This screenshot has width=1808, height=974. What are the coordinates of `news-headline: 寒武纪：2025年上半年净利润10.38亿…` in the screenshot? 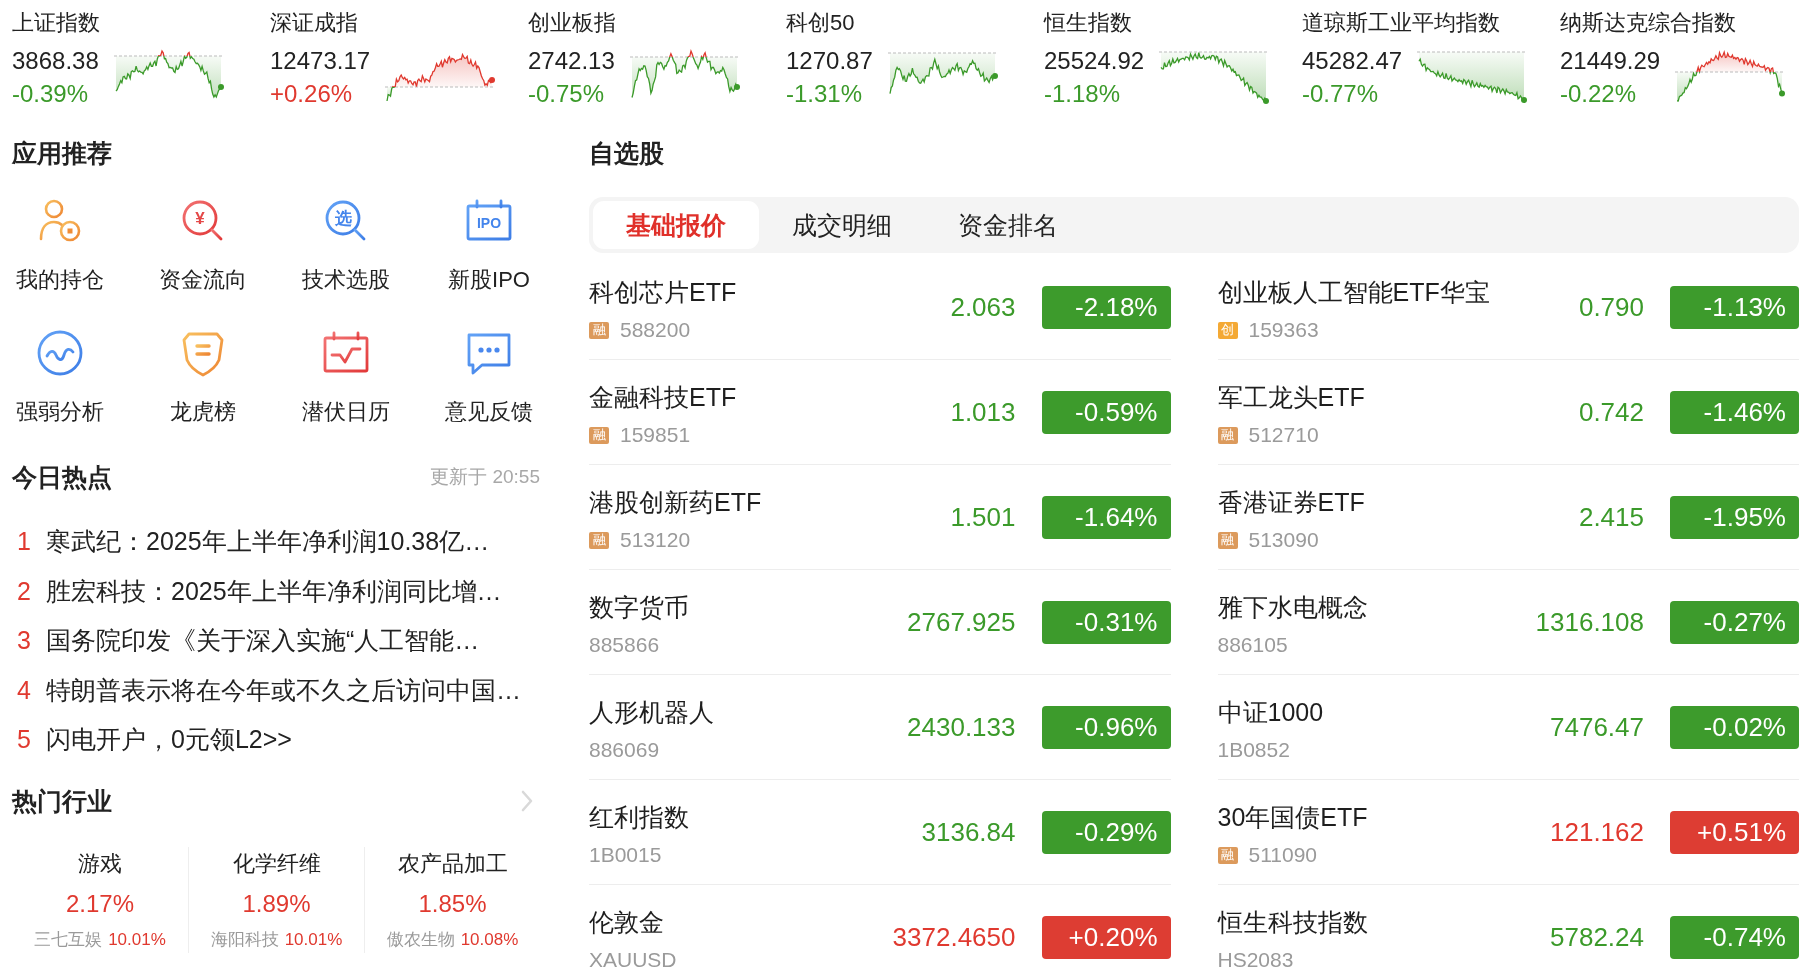 It's located at (268, 542).